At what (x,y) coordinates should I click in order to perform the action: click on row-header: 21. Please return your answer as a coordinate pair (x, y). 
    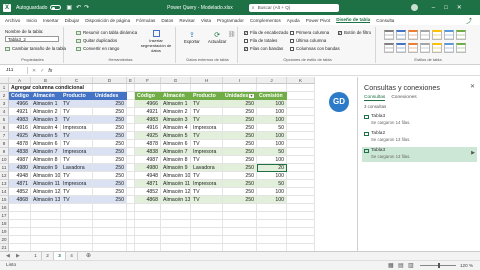
    Looking at the image, I should click on (4, 247).